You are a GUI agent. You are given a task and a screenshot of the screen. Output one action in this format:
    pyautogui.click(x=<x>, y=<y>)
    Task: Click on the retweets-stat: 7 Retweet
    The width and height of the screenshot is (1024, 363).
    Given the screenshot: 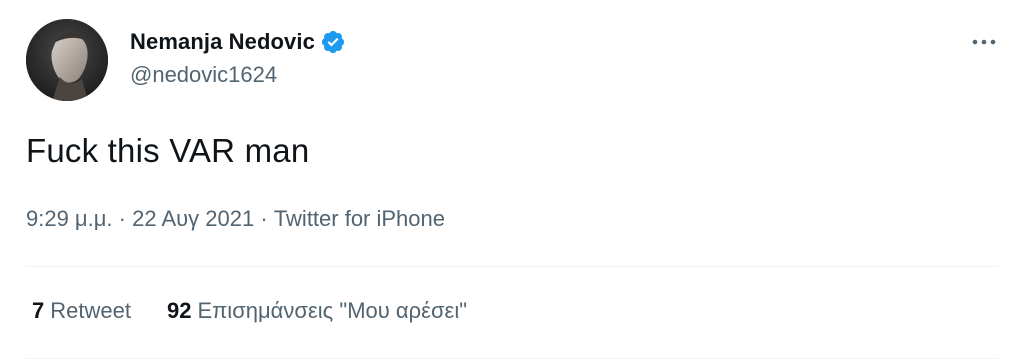 What is the action you would take?
    pyautogui.click(x=81, y=311)
    